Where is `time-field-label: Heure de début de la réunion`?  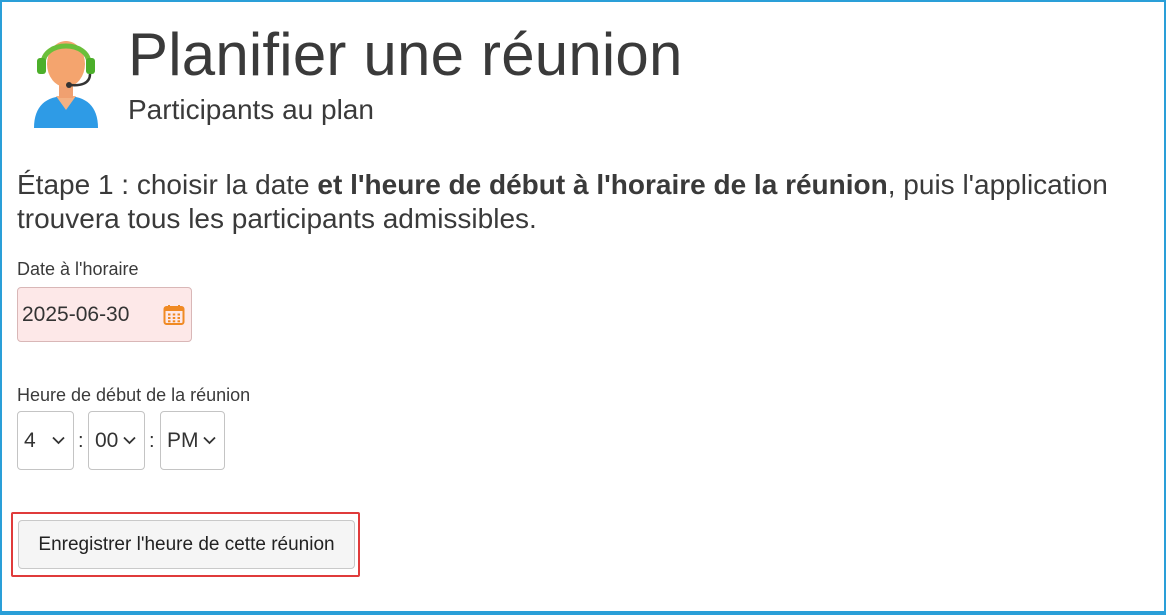
time-field-label: Heure de début de la réunion is located at coordinates (134, 395).